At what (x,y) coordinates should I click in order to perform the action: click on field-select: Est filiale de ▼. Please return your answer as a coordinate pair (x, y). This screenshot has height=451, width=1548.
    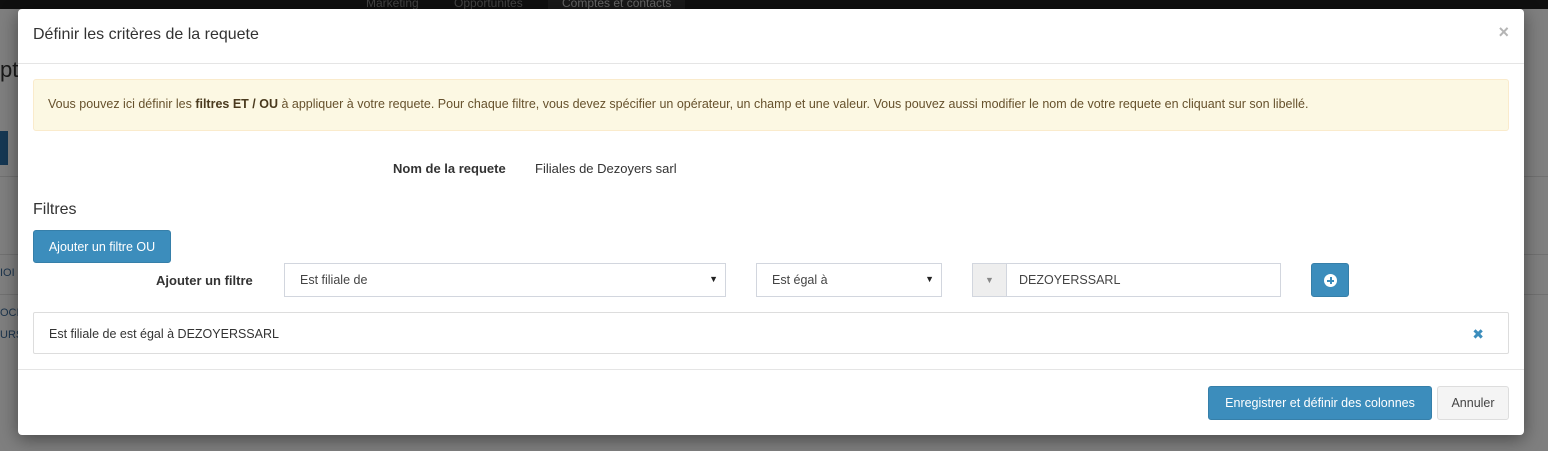
    Looking at the image, I should click on (505, 280).